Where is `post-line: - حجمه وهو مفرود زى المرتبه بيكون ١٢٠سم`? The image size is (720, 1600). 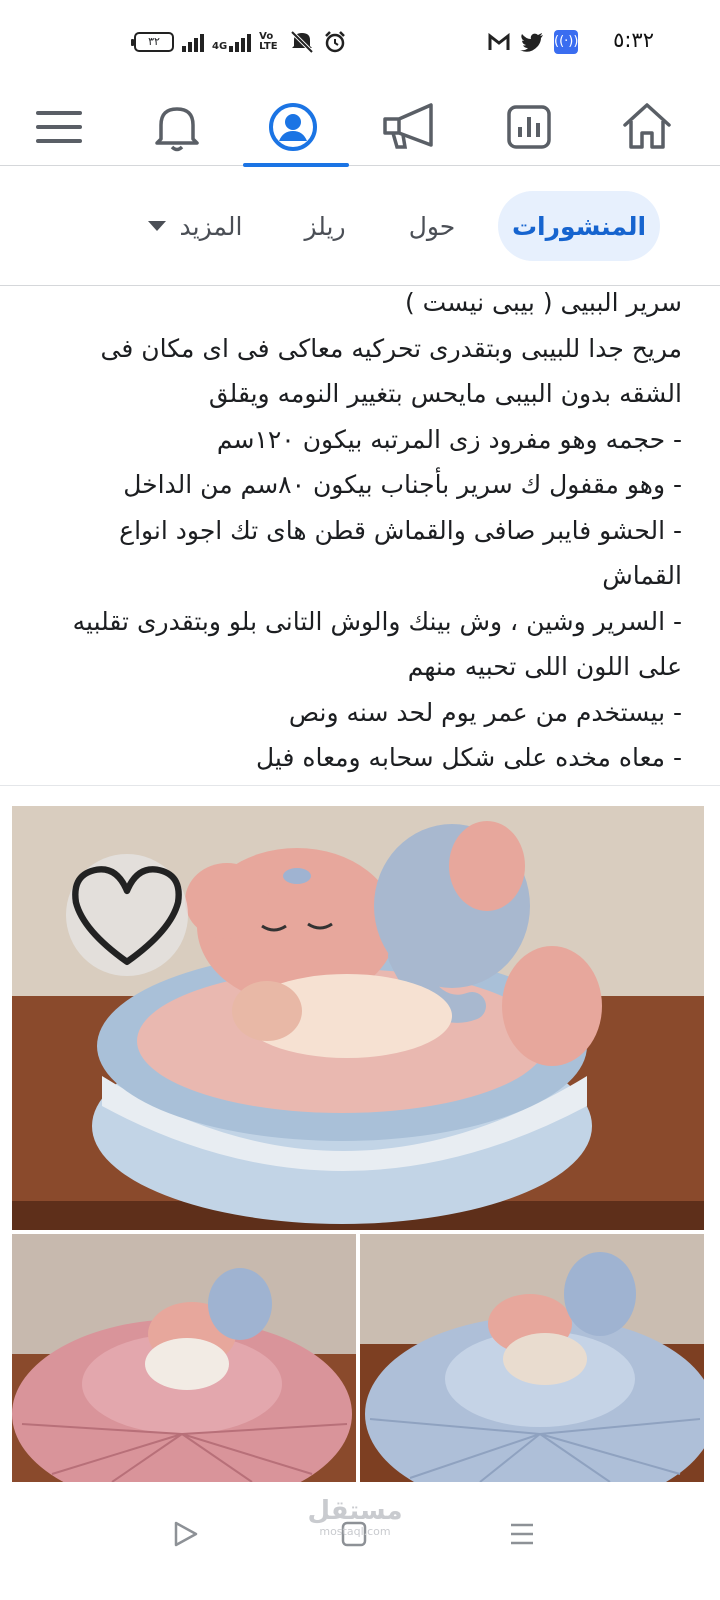 post-line: - حجمه وهو مفرود زى المرتبه بيكون ١٢٠سم is located at coordinates (449, 439).